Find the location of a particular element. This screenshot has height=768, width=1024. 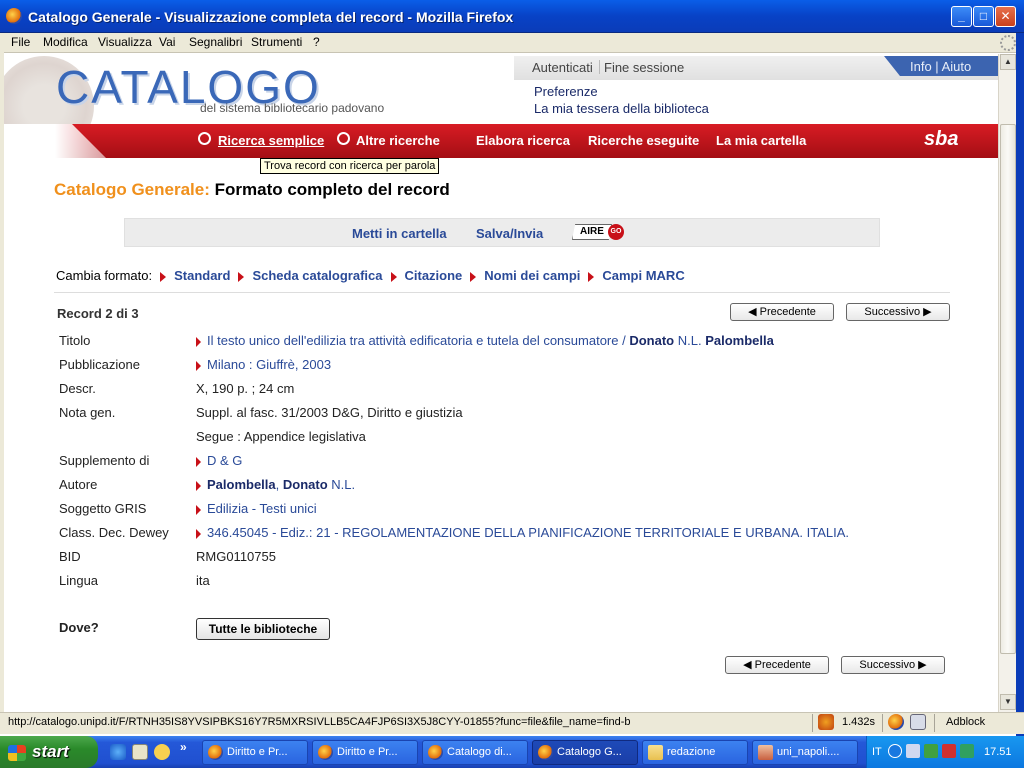

go-button: GO is located at coordinates (616, 232).